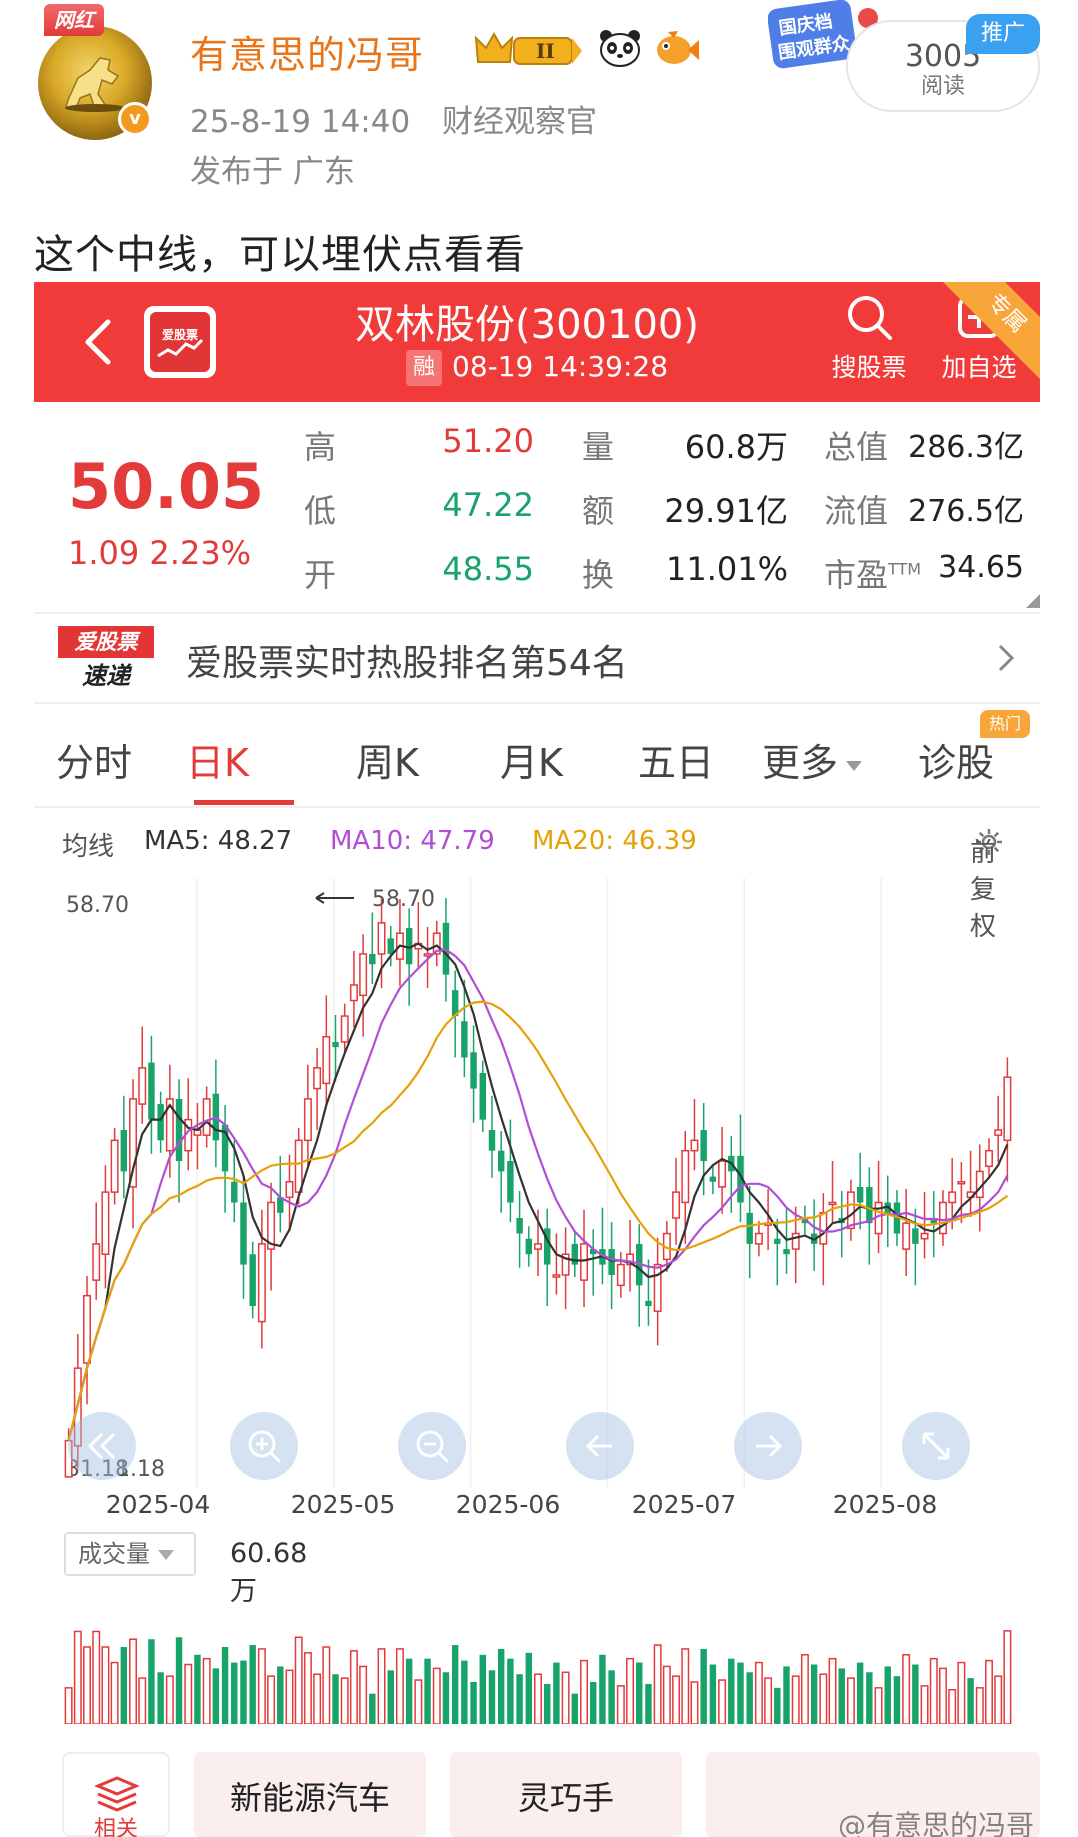 Image resolution: width=1078 pixels, height=1837 pixels. What do you see at coordinates (407, 663) in the screenshot?
I see `hot-rank-text: 爱股票实时热股排名第54名` at bounding box center [407, 663].